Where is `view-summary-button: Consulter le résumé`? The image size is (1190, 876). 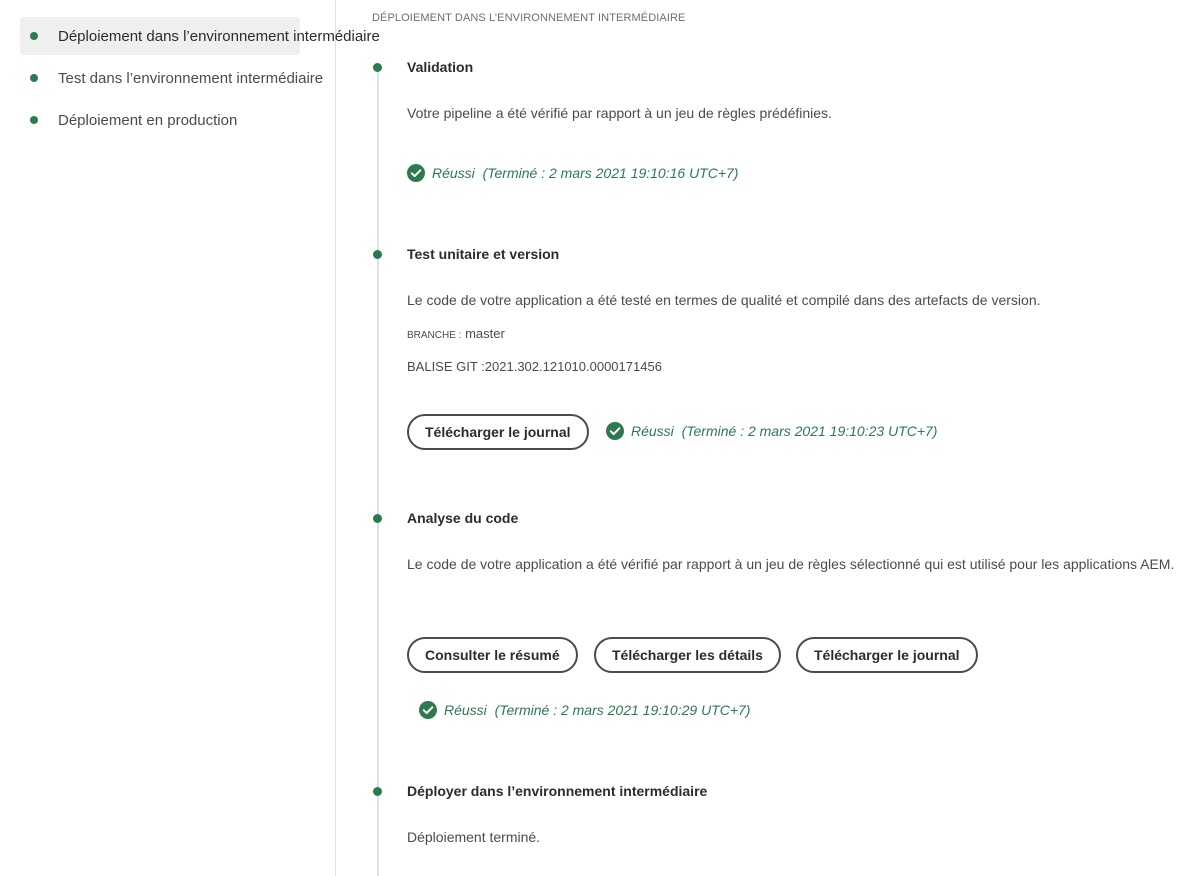 view-summary-button: Consulter le résumé is located at coordinates (492, 655).